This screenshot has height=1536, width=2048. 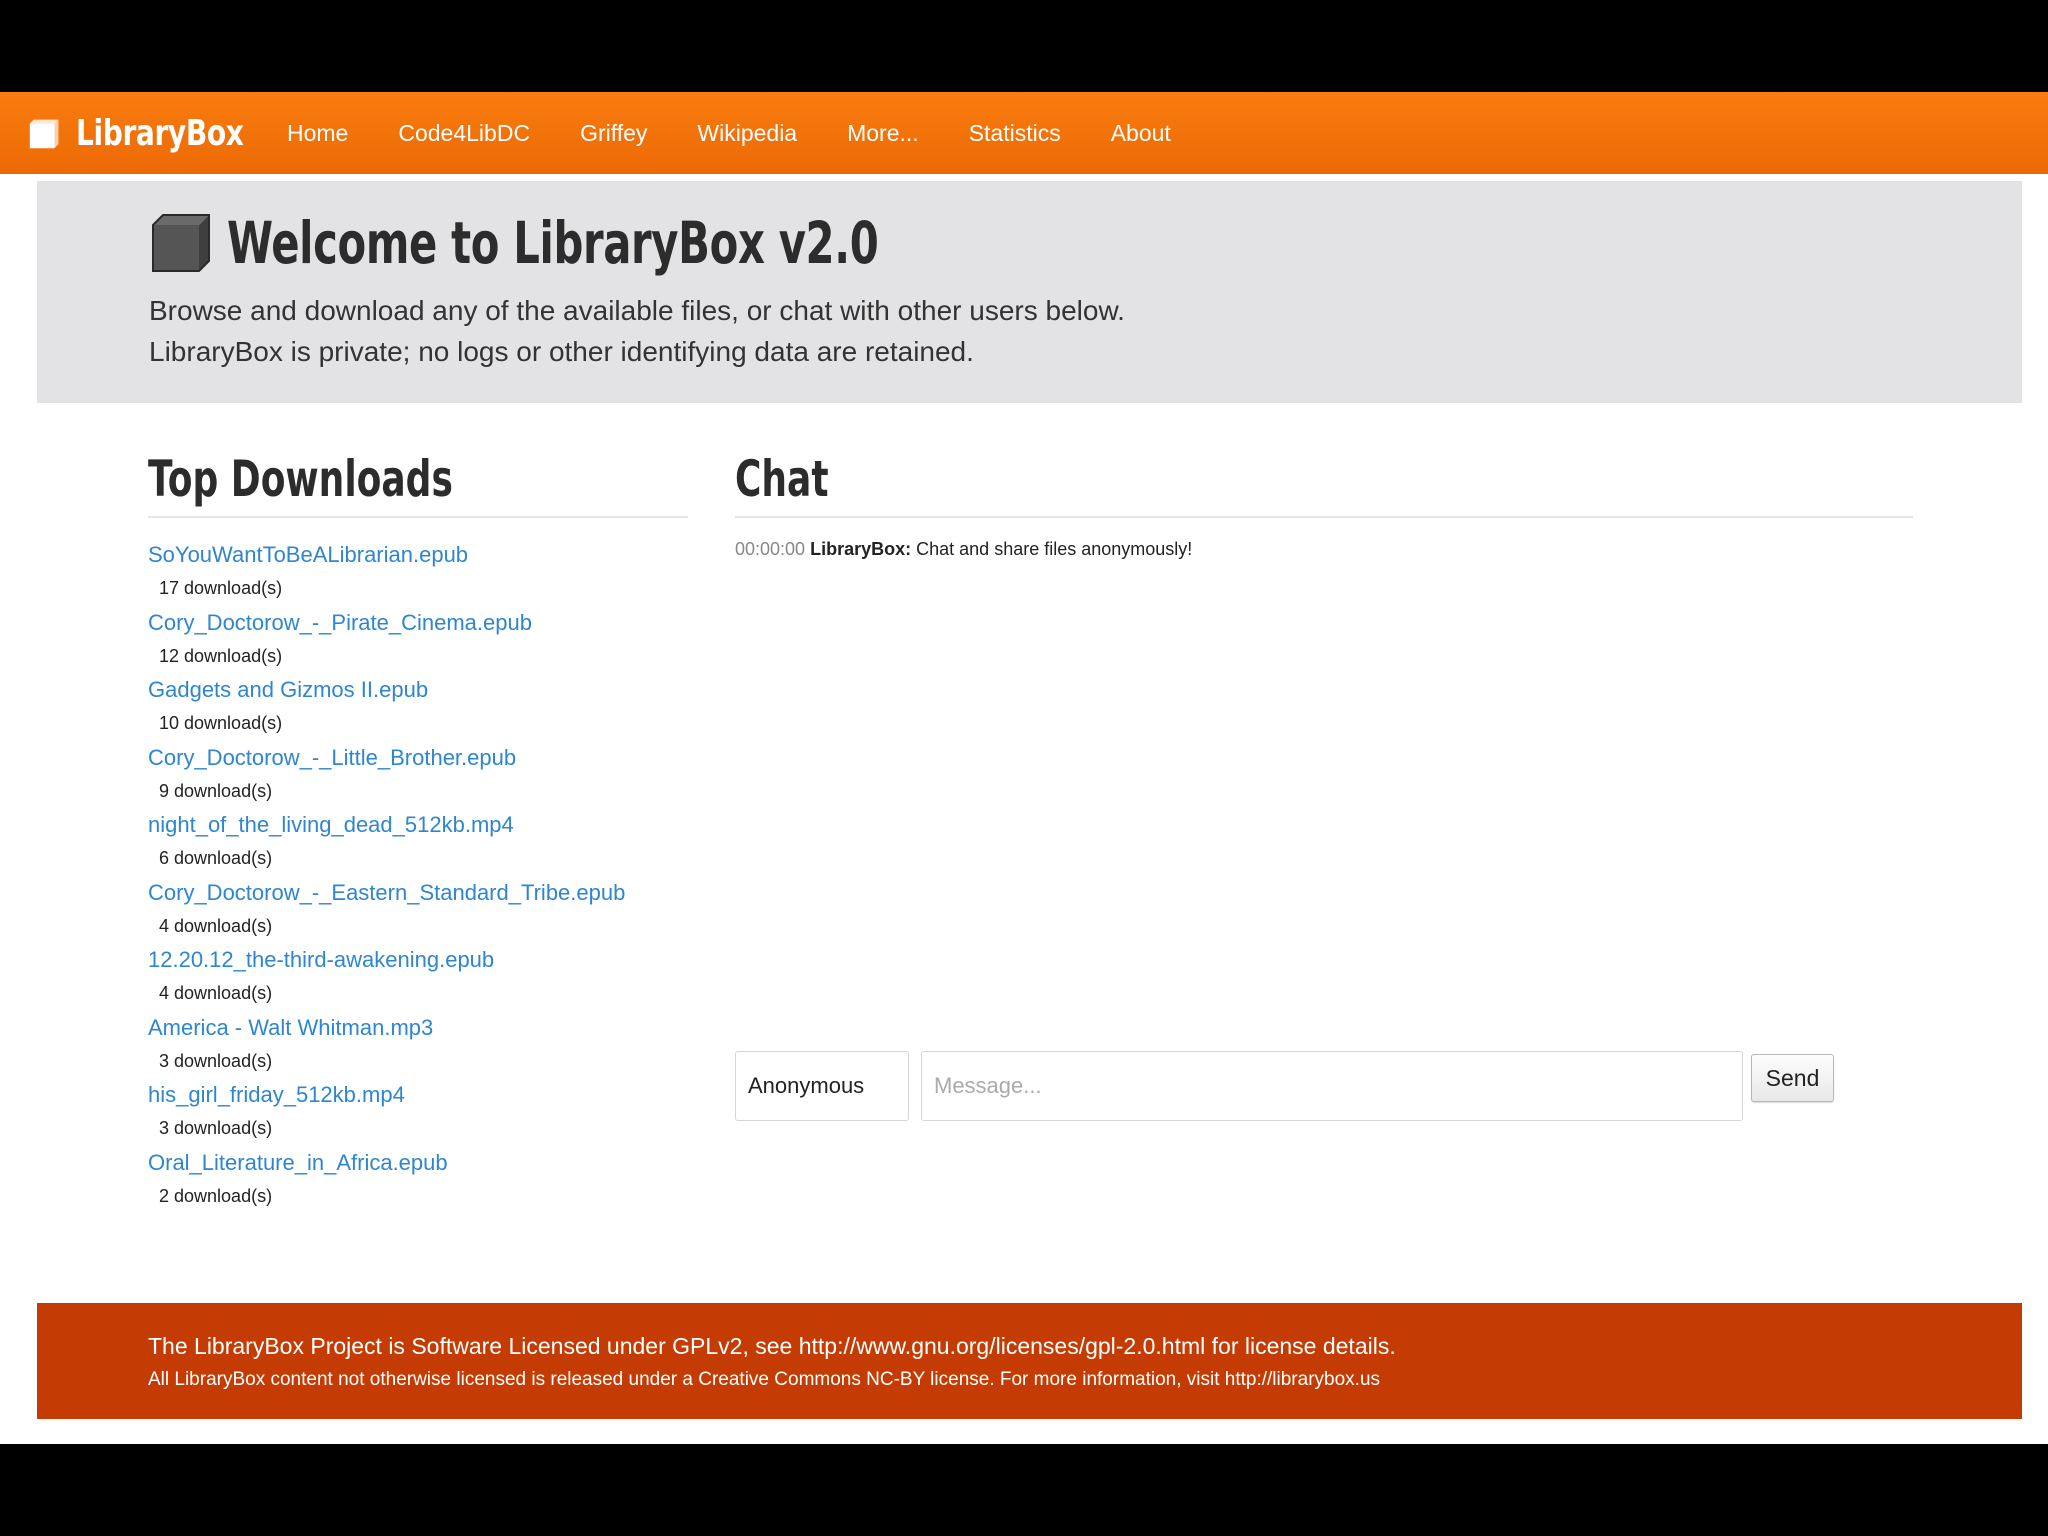 What do you see at coordinates (221, 588) in the screenshot?
I see `download-count: 17 download(s)` at bounding box center [221, 588].